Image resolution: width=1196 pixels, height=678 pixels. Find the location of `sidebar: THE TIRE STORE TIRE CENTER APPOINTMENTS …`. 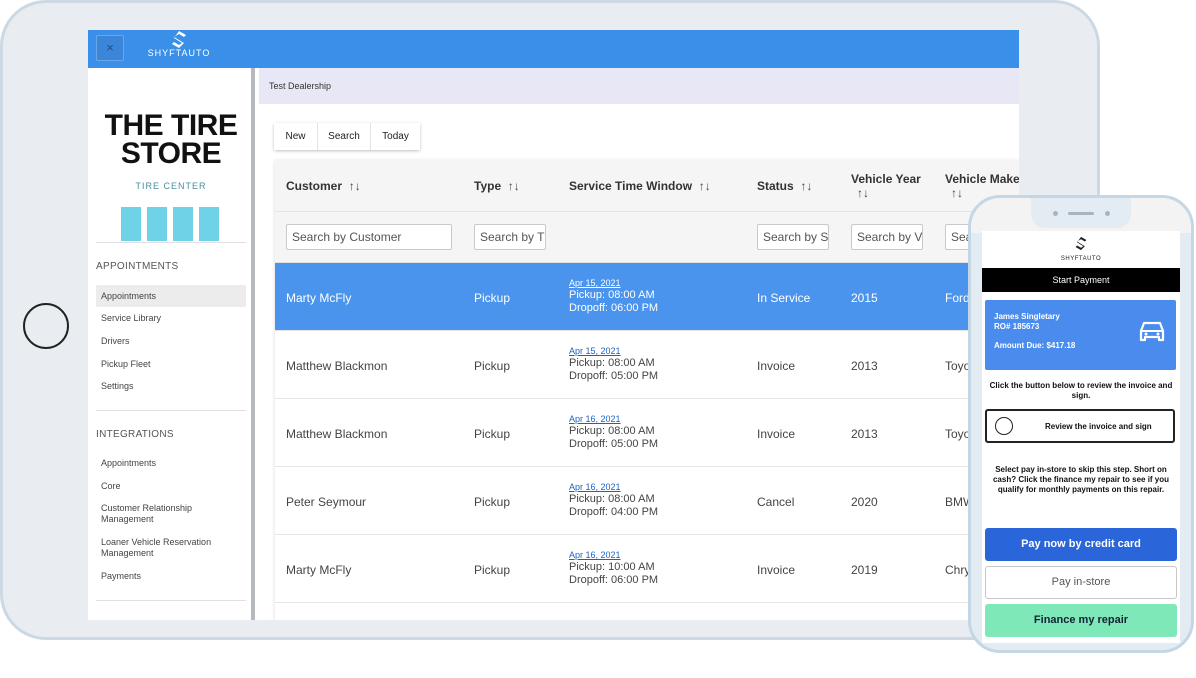

sidebar: THE TIRE STORE TIRE CENTER APPOINTMENTS … is located at coordinates (171, 344).